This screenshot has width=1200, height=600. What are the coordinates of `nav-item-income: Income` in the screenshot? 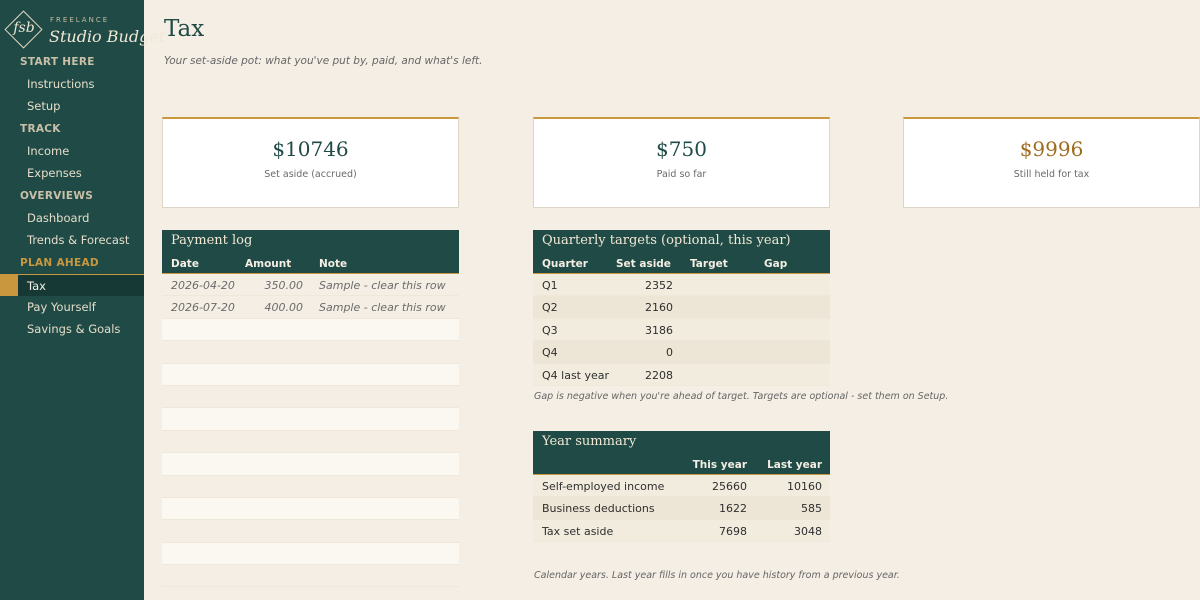 It's located at (72, 151).